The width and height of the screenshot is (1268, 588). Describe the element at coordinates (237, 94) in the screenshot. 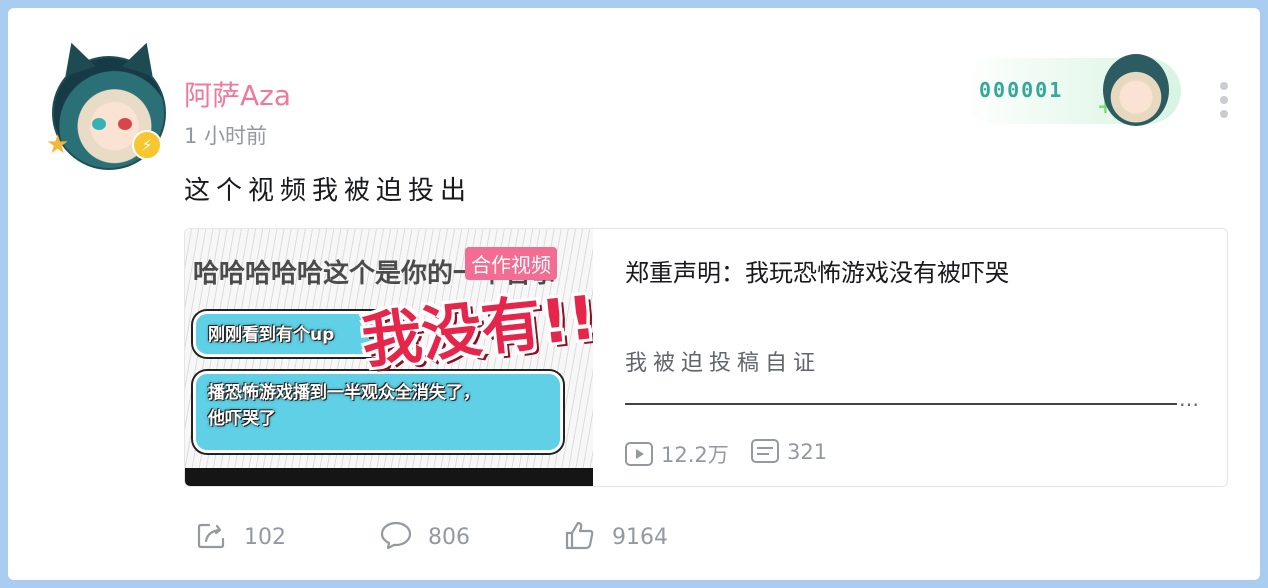

I see `username: 阿萨Aza` at that location.